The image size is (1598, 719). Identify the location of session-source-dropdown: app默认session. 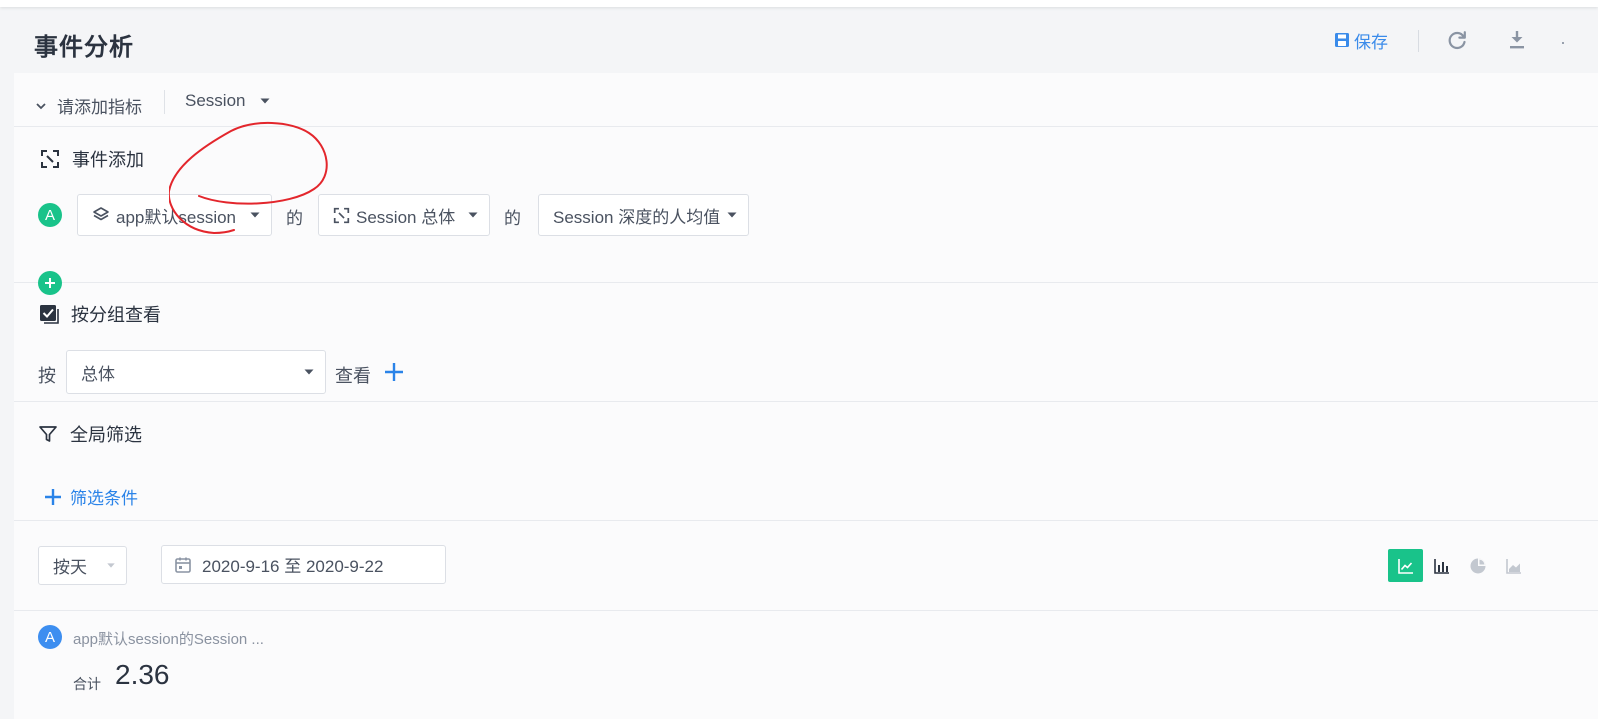
(174, 215).